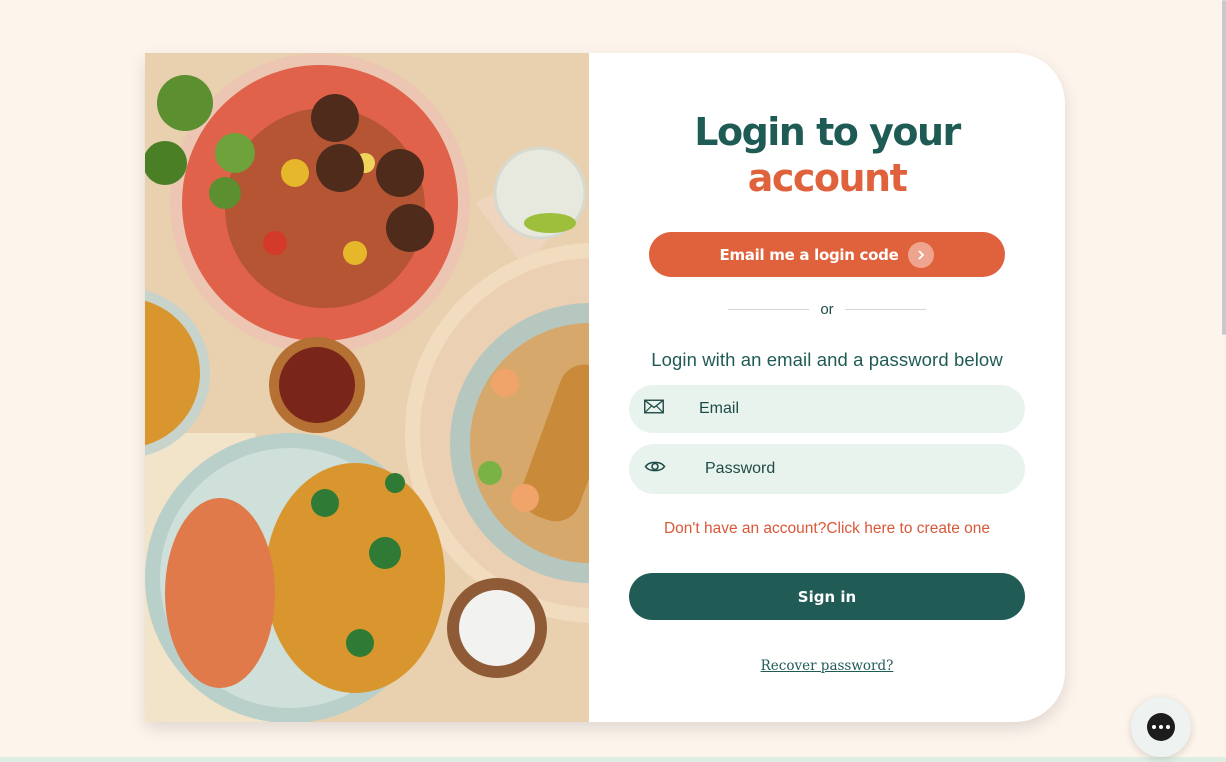  I want to click on email-login-code-label: Email me a login code, so click(809, 254).